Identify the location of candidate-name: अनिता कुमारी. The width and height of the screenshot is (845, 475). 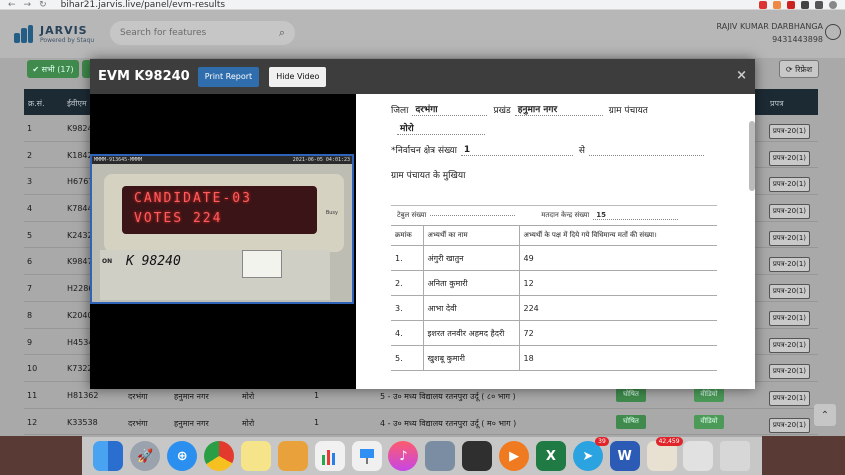
(471, 283).